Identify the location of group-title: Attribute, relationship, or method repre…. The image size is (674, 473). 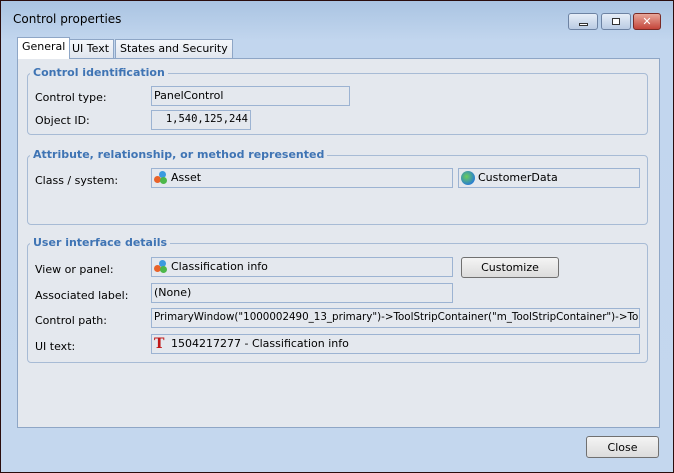
(179, 154).